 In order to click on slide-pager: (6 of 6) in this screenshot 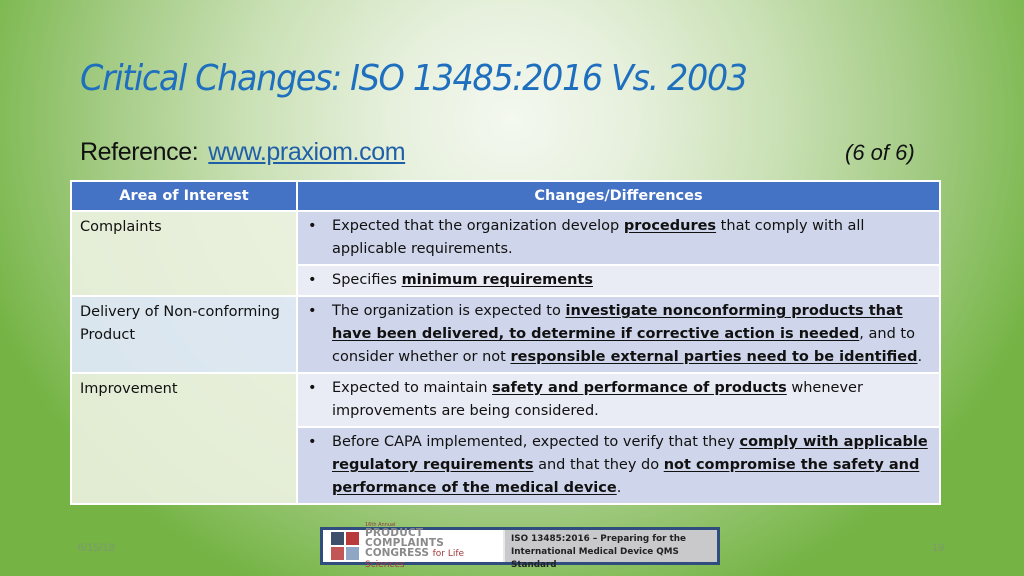, I will do `click(880, 152)`.